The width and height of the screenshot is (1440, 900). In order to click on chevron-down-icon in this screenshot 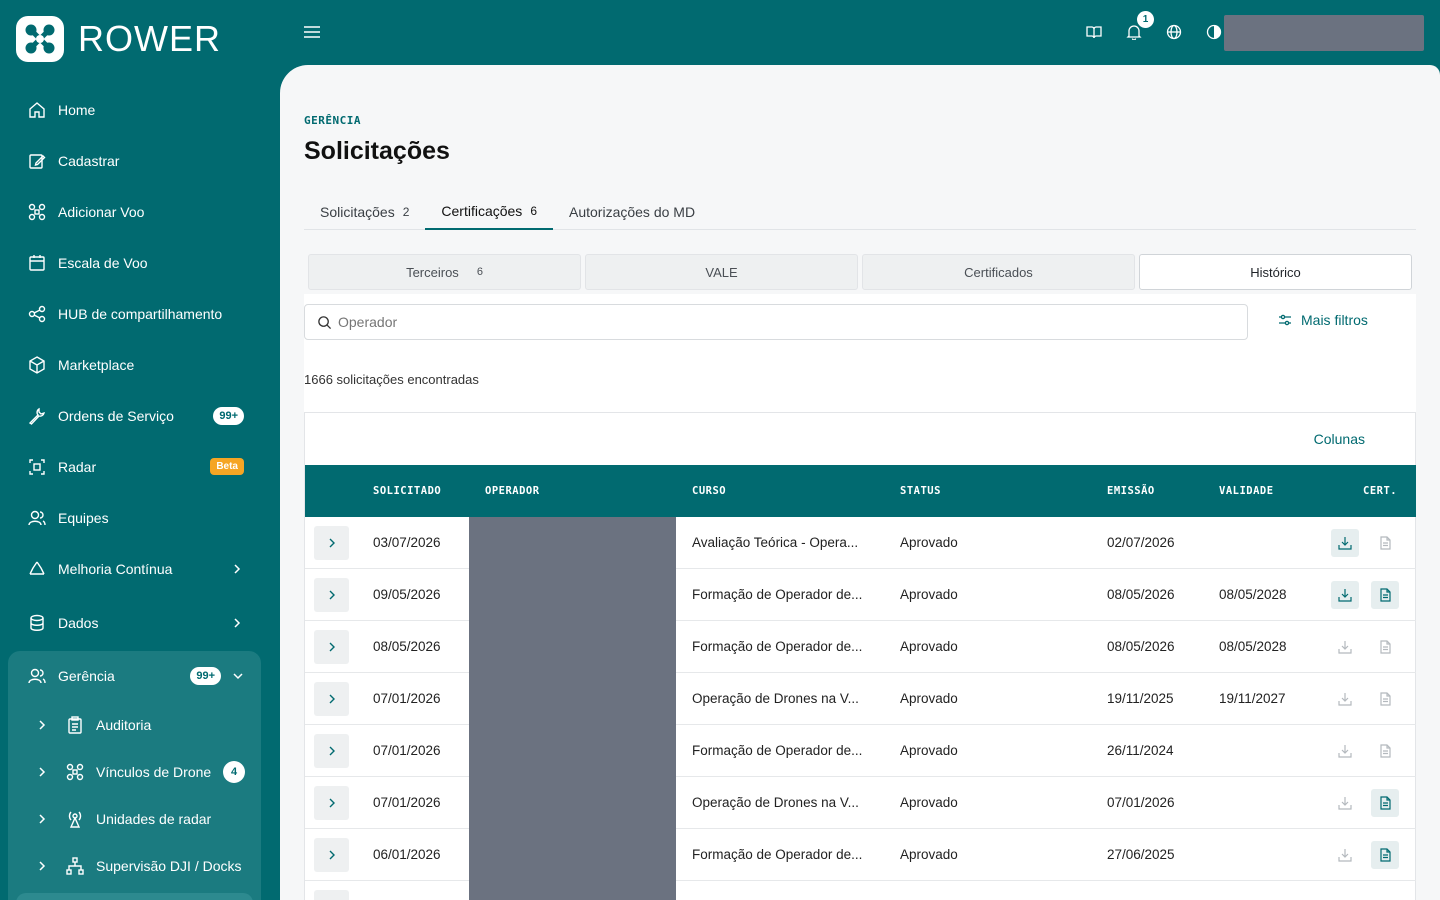, I will do `click(238, 676)`.